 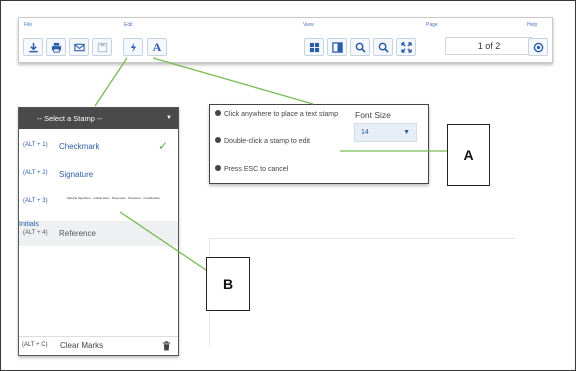 What do you see at coordinates (468, 155) in the screenshot?
I see `callout-a: A` at bounding box center [468, 155].